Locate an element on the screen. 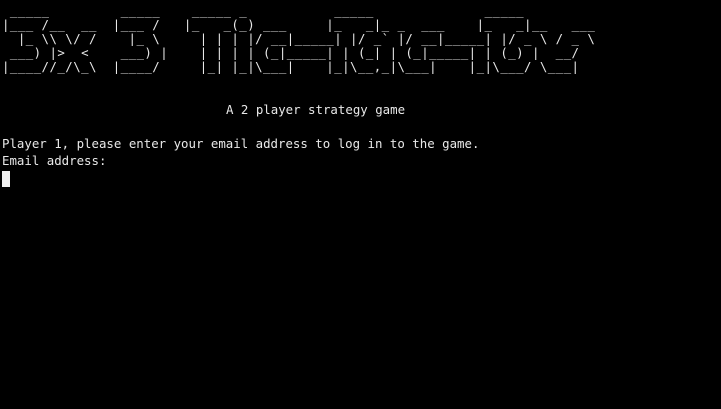  game-subtitle: A 2 player strategy game is located at coordinates (316, 109).